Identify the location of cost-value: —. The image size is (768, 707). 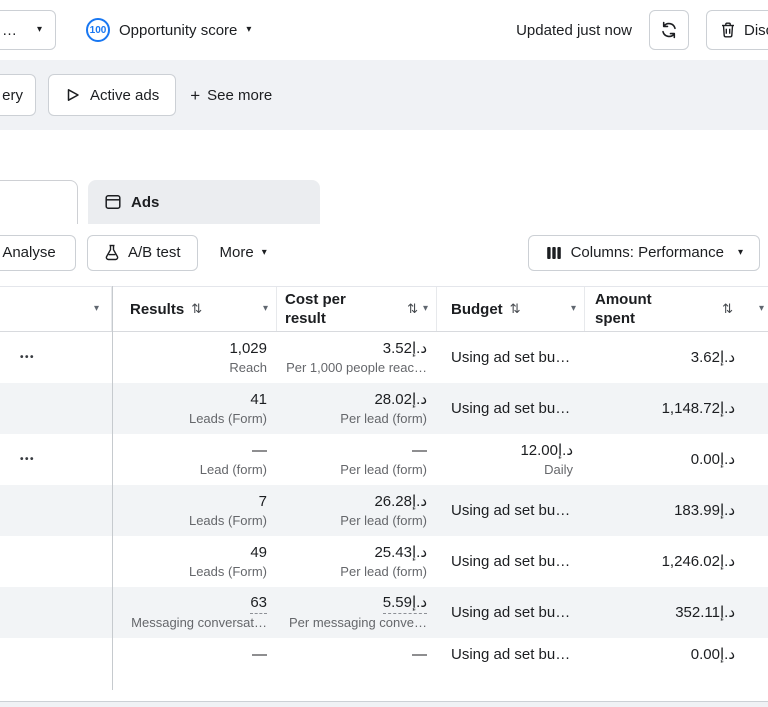
(419, 654).